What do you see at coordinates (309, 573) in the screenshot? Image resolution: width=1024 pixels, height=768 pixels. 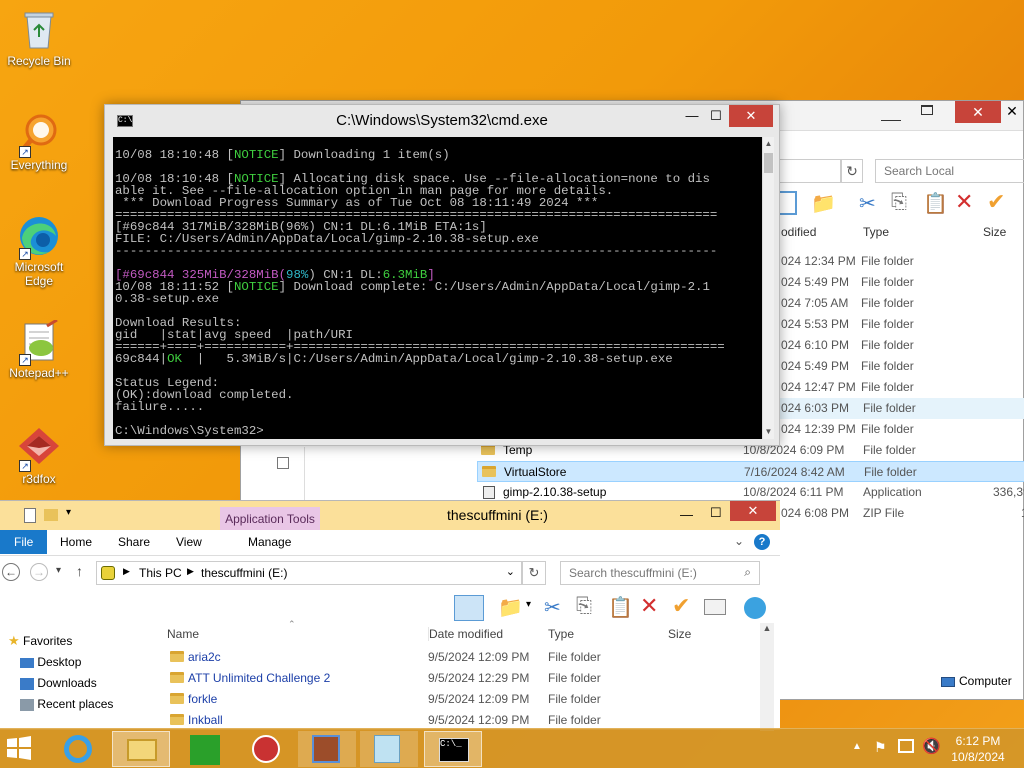 I see `address-bar: ▶ This PC ▶ thescuffmini (E:) ⌄` at bounding box center [309, 573].